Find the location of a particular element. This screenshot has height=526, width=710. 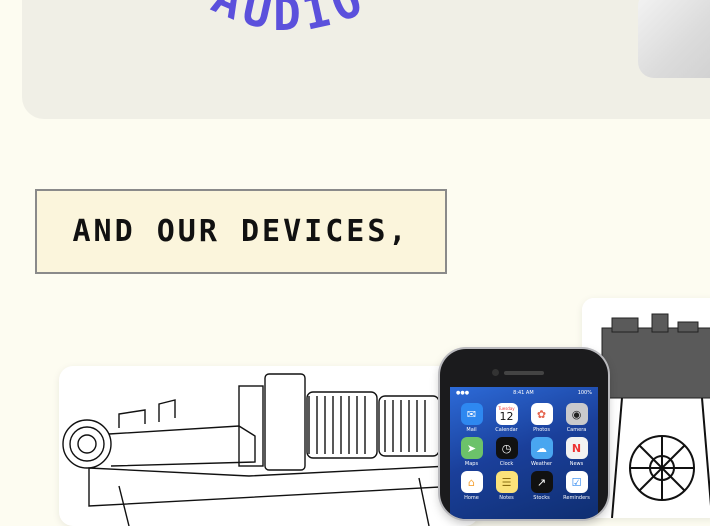

hero-title: AUDIO is located at coordinates (290, 20).